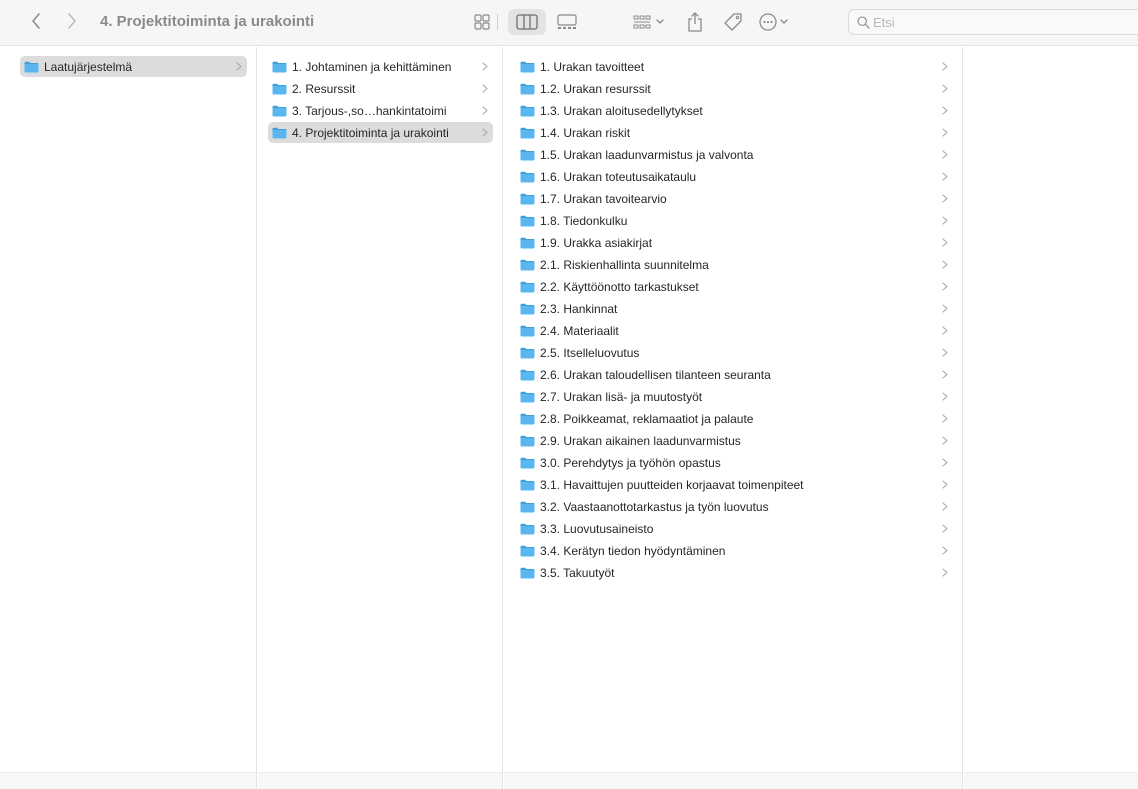 This screenshot has height=789, width=1138. What do you see at coordinates (734, 198) in the screenshot?
I see `folder-row: 1.7. Urakan tavoitearvio` at bounding box center [734, 198].